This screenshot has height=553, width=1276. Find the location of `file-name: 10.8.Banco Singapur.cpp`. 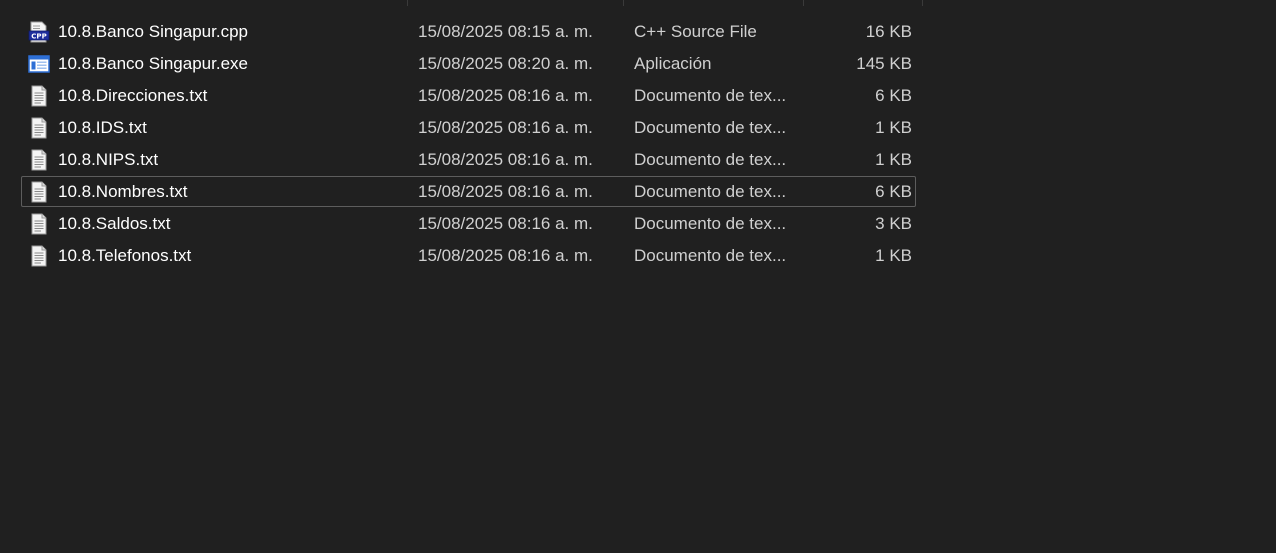

file-name: 10.8.Banco Singapur.cpp is located at coordinates (153, 31).